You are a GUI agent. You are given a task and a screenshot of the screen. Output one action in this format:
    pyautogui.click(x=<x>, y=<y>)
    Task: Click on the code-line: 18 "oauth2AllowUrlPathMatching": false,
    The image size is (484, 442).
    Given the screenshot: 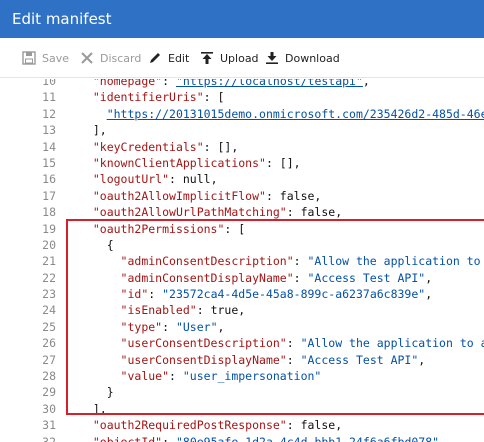 What is the action you would take?
    pyautogui.click(x=242, y=212)
    